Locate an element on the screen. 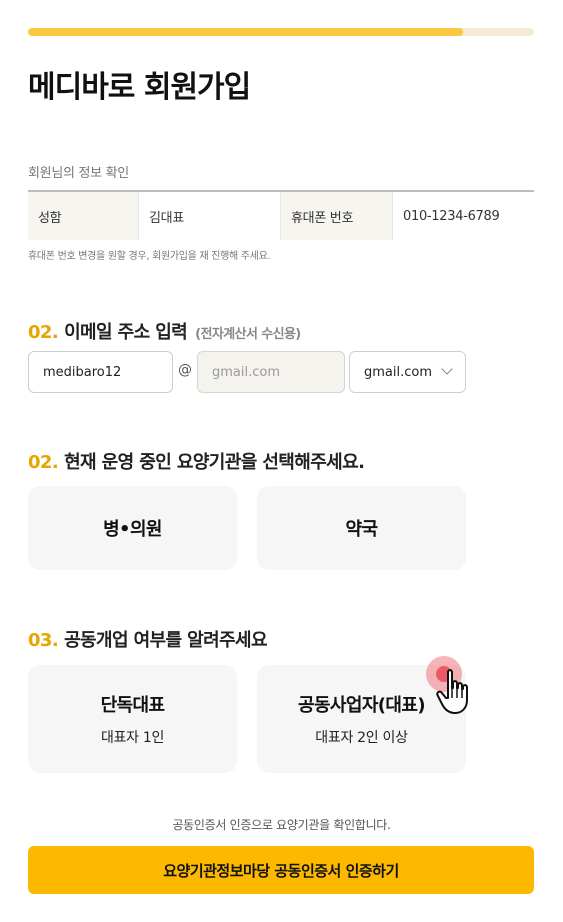 Image resolution: width=563 pixels, height=922 pixels. chevron-down-icon is located at coordinates (447, 369).